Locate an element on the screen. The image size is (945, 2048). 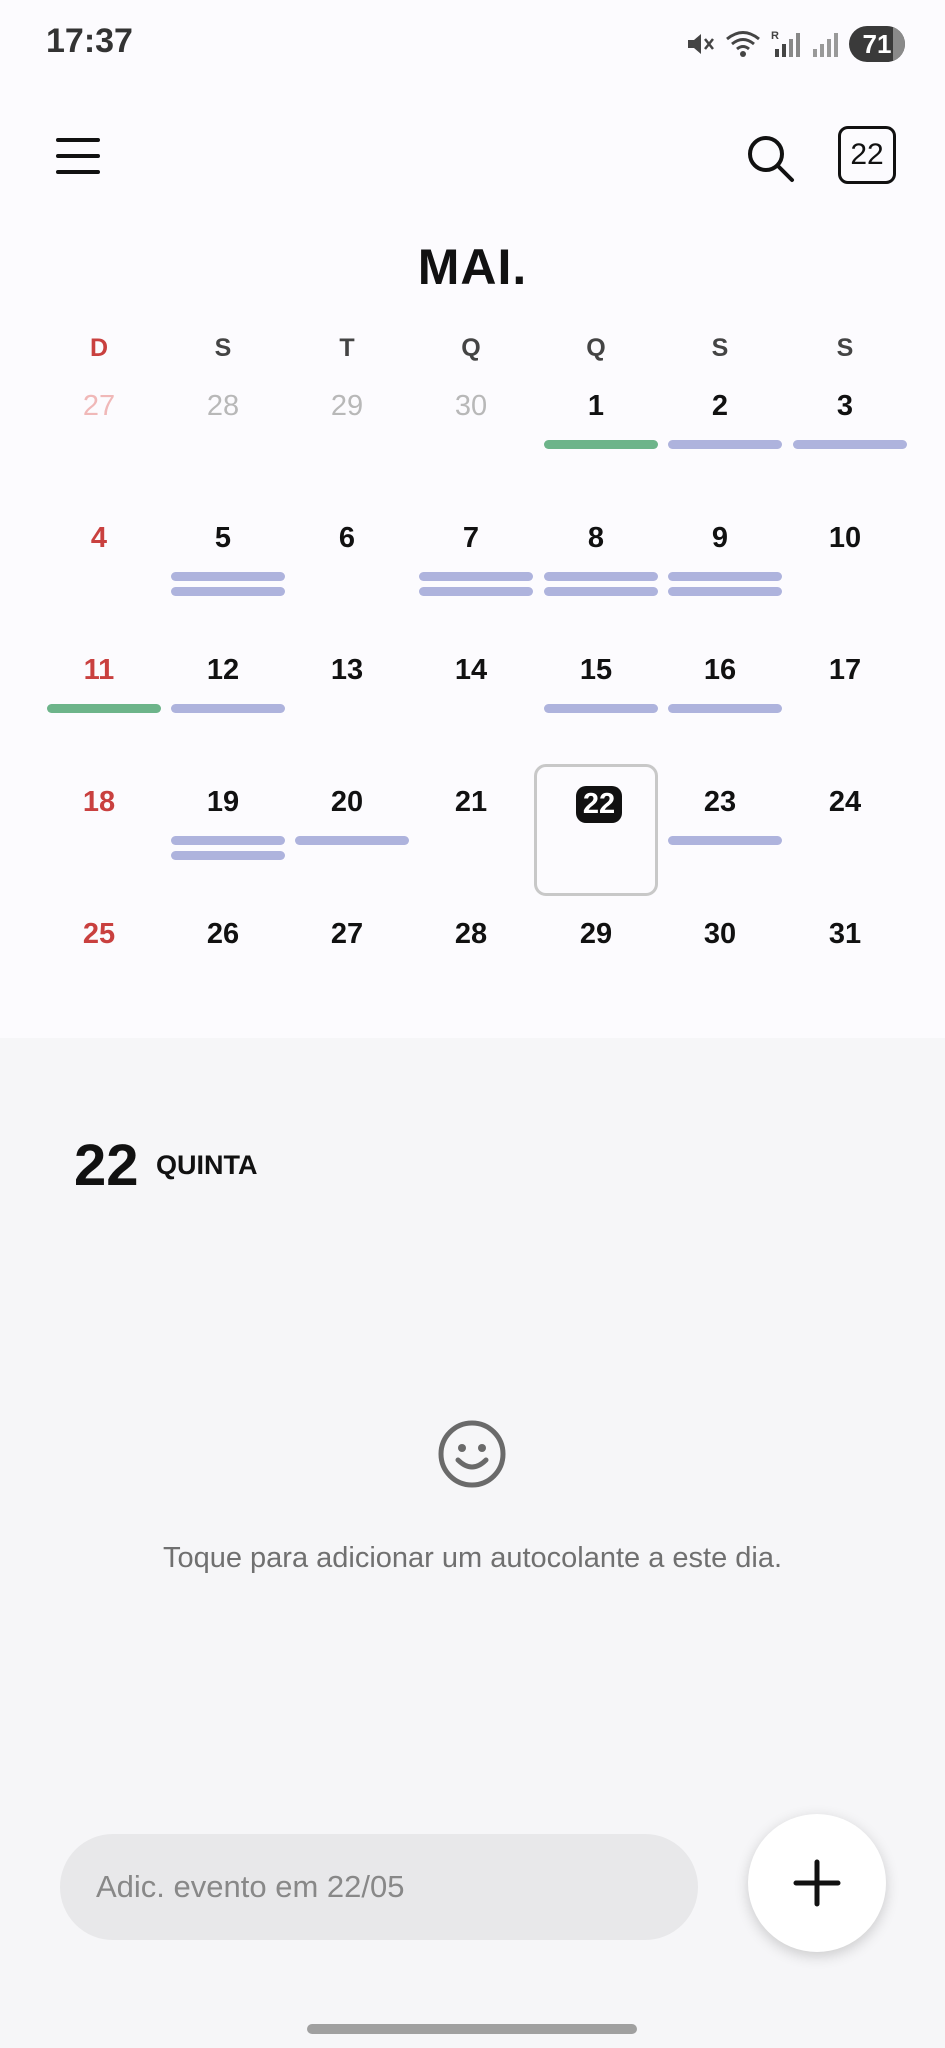
day-number: 18 is located at coordinates (99, 802).